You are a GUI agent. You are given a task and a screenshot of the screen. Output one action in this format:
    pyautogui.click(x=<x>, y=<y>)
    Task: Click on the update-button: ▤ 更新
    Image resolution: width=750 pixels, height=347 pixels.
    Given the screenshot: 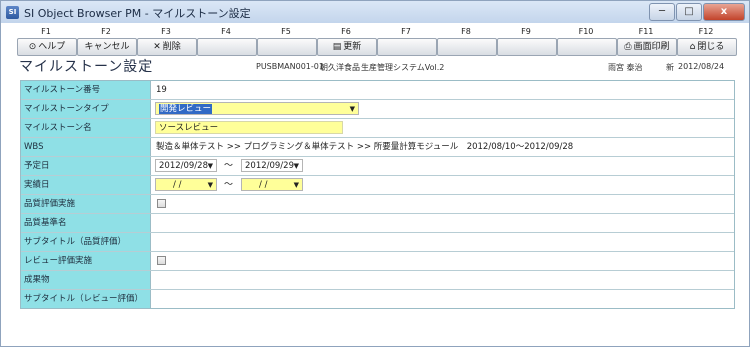 What is the action you would take?
    pyautogui.click(x=347, y=47)
    